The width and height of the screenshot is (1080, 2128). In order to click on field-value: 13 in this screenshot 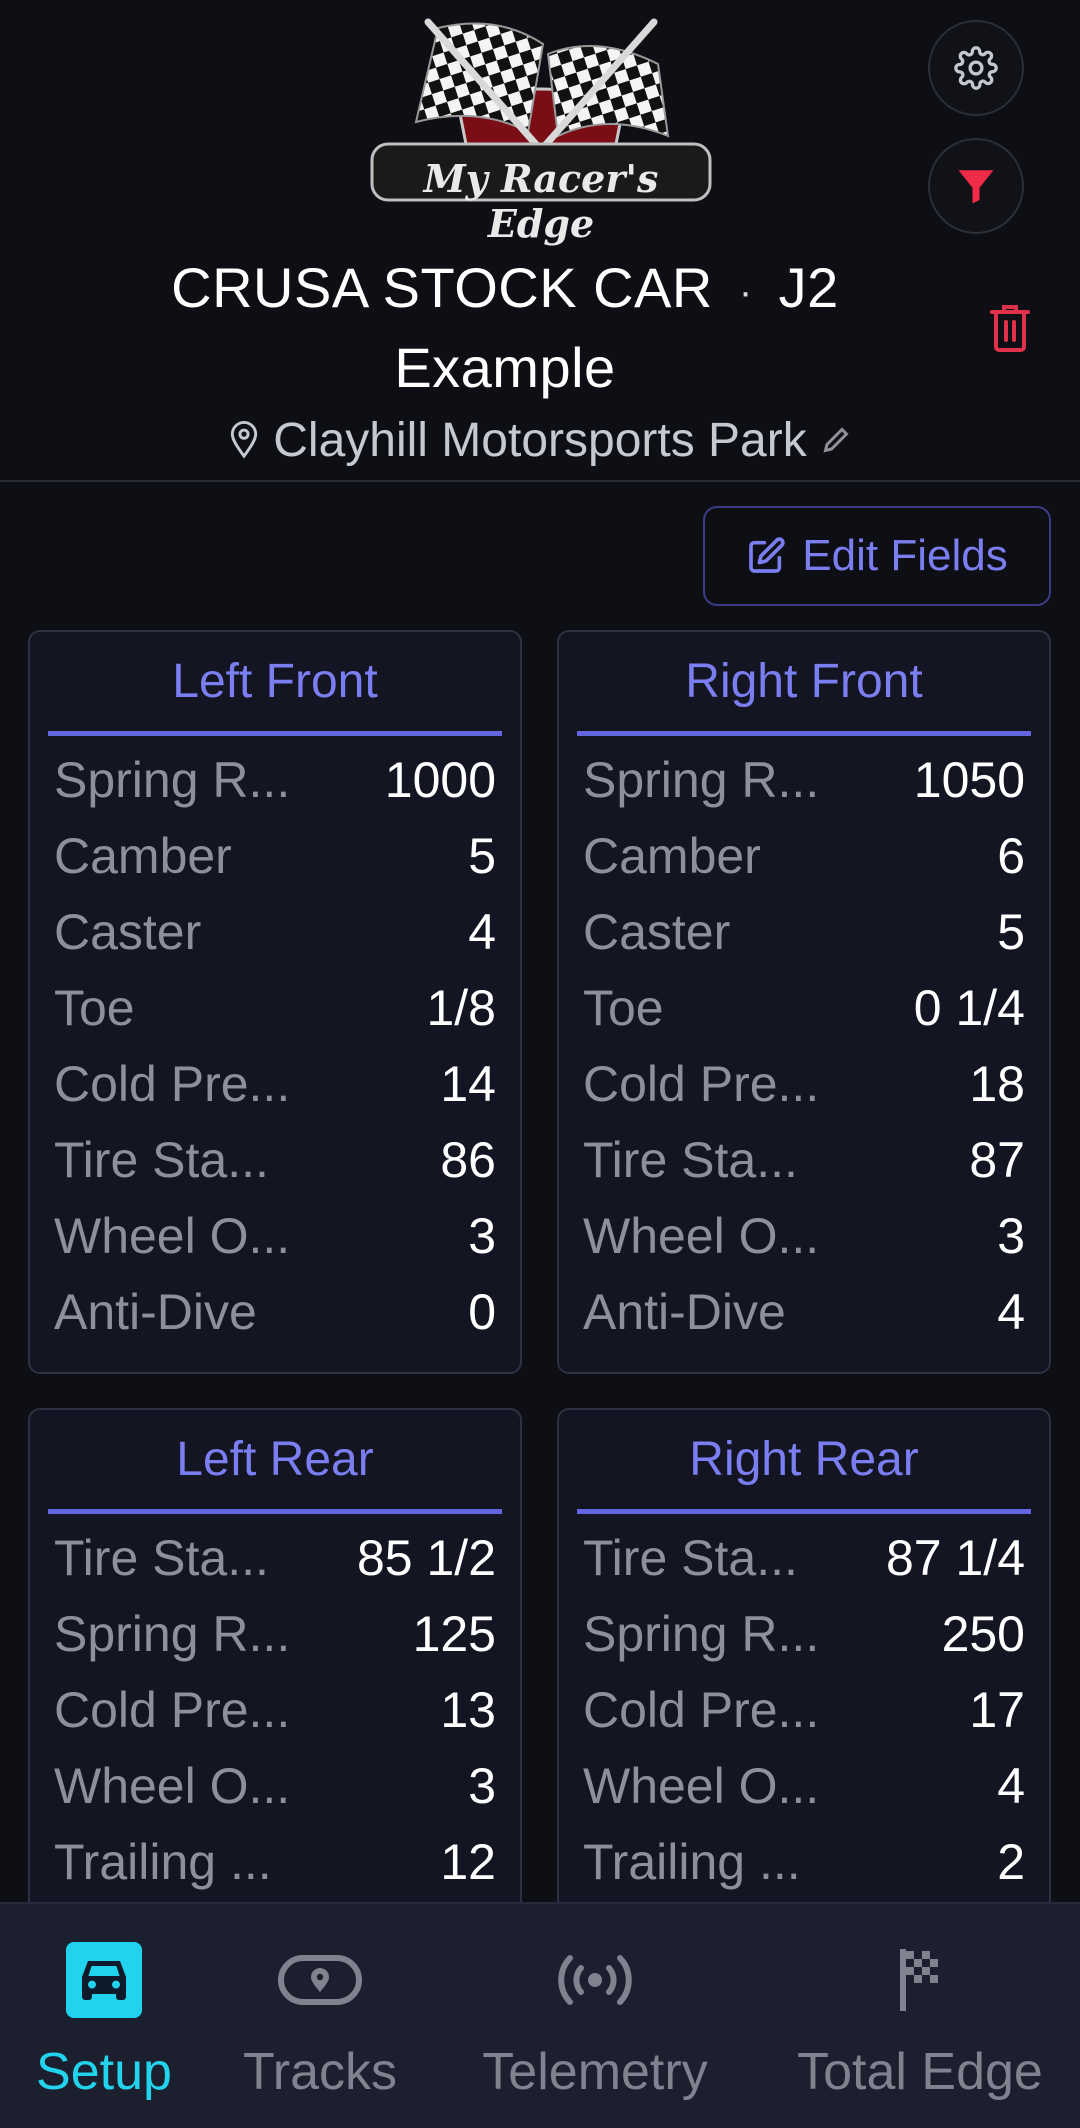, I will do `click(468, 1710)`.